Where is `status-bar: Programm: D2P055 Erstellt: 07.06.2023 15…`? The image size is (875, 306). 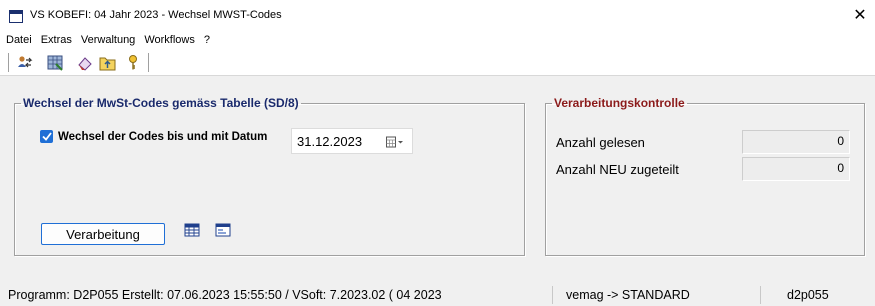 status-bar: Programm: D2P055 Erstellt: 07.06.2023 15… is located at coordinates (437, 295).